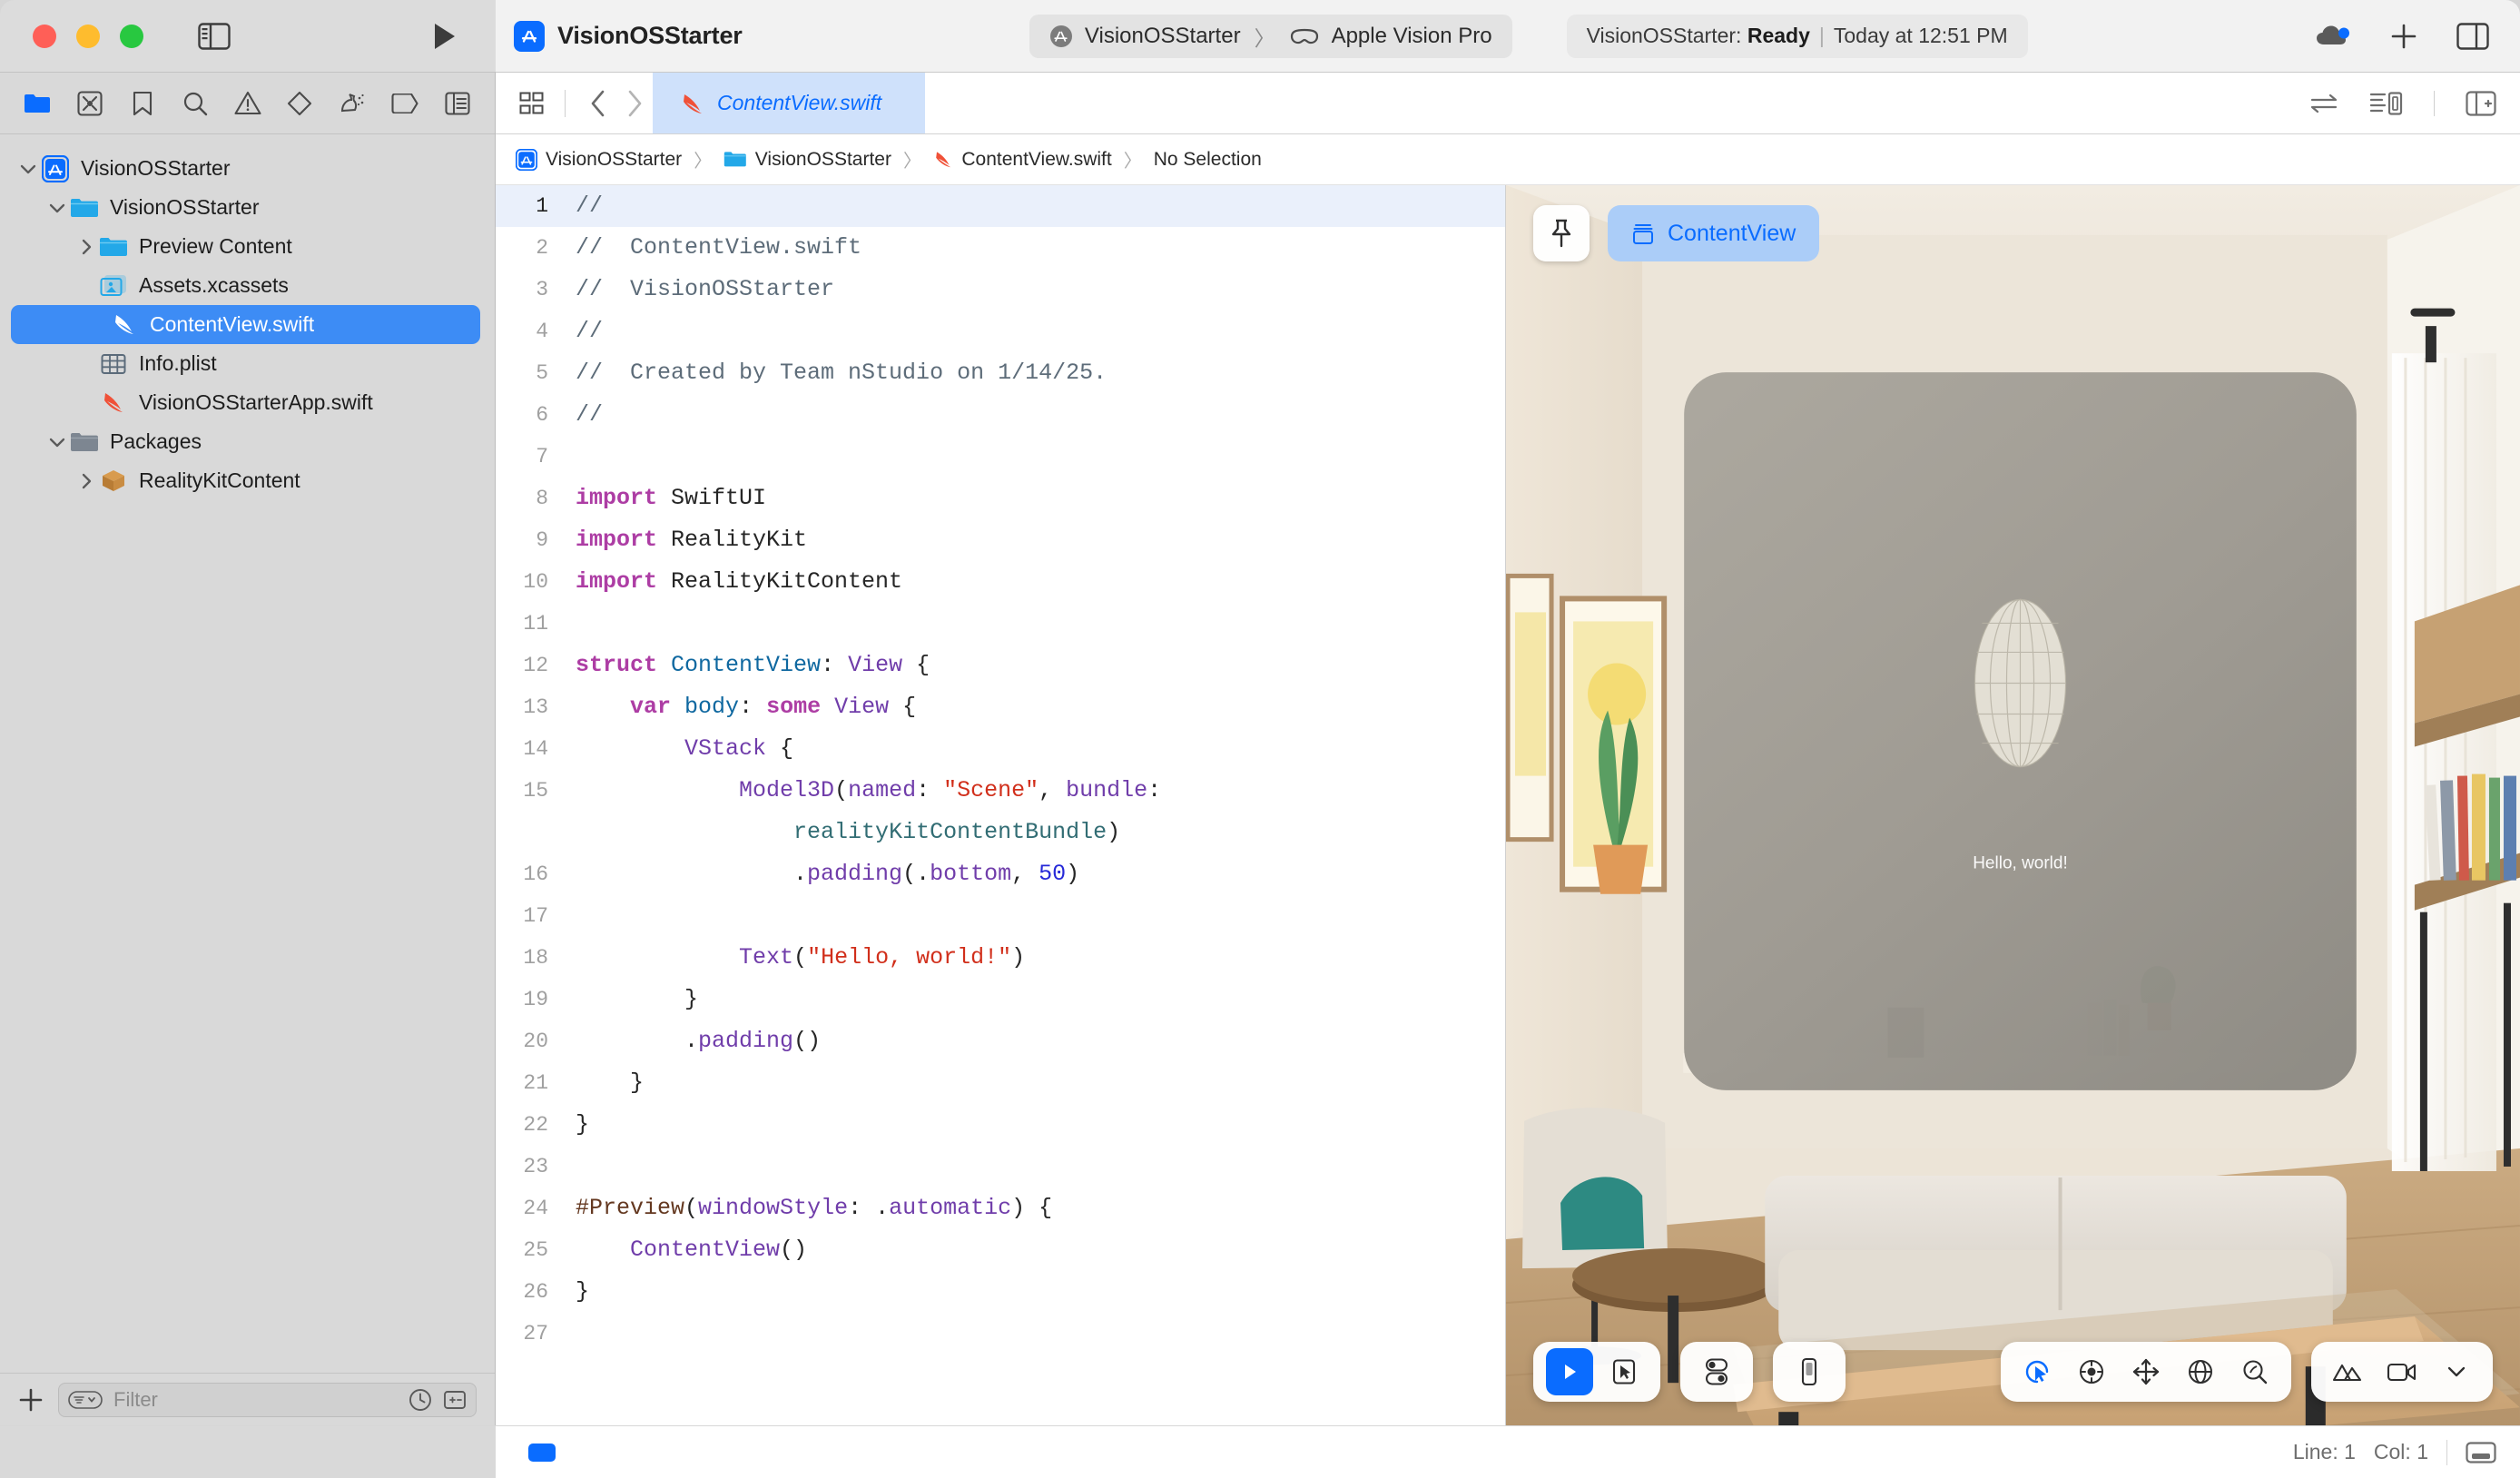 The width and height of the screenshot is (2520, 1478). Describe the element at coordinates (1271, 36) in the screenshot. I see `scheme-selector: VisionOSStarter 〉 Apple Vision Pro` at that location.